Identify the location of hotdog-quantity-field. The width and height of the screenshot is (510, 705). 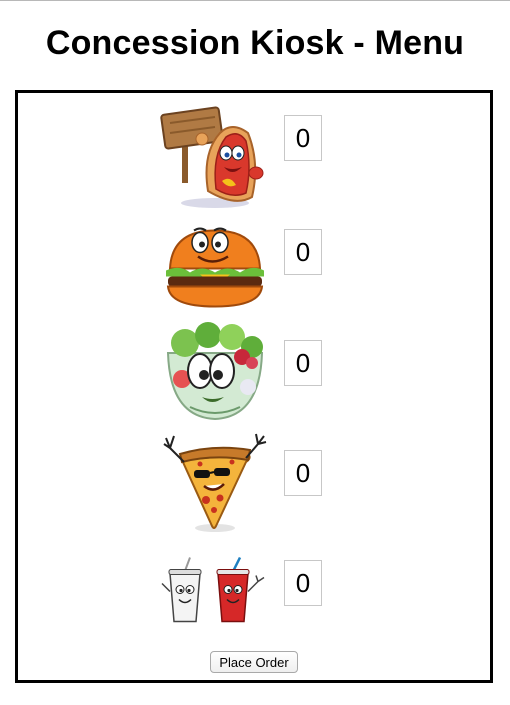
(303, 138).